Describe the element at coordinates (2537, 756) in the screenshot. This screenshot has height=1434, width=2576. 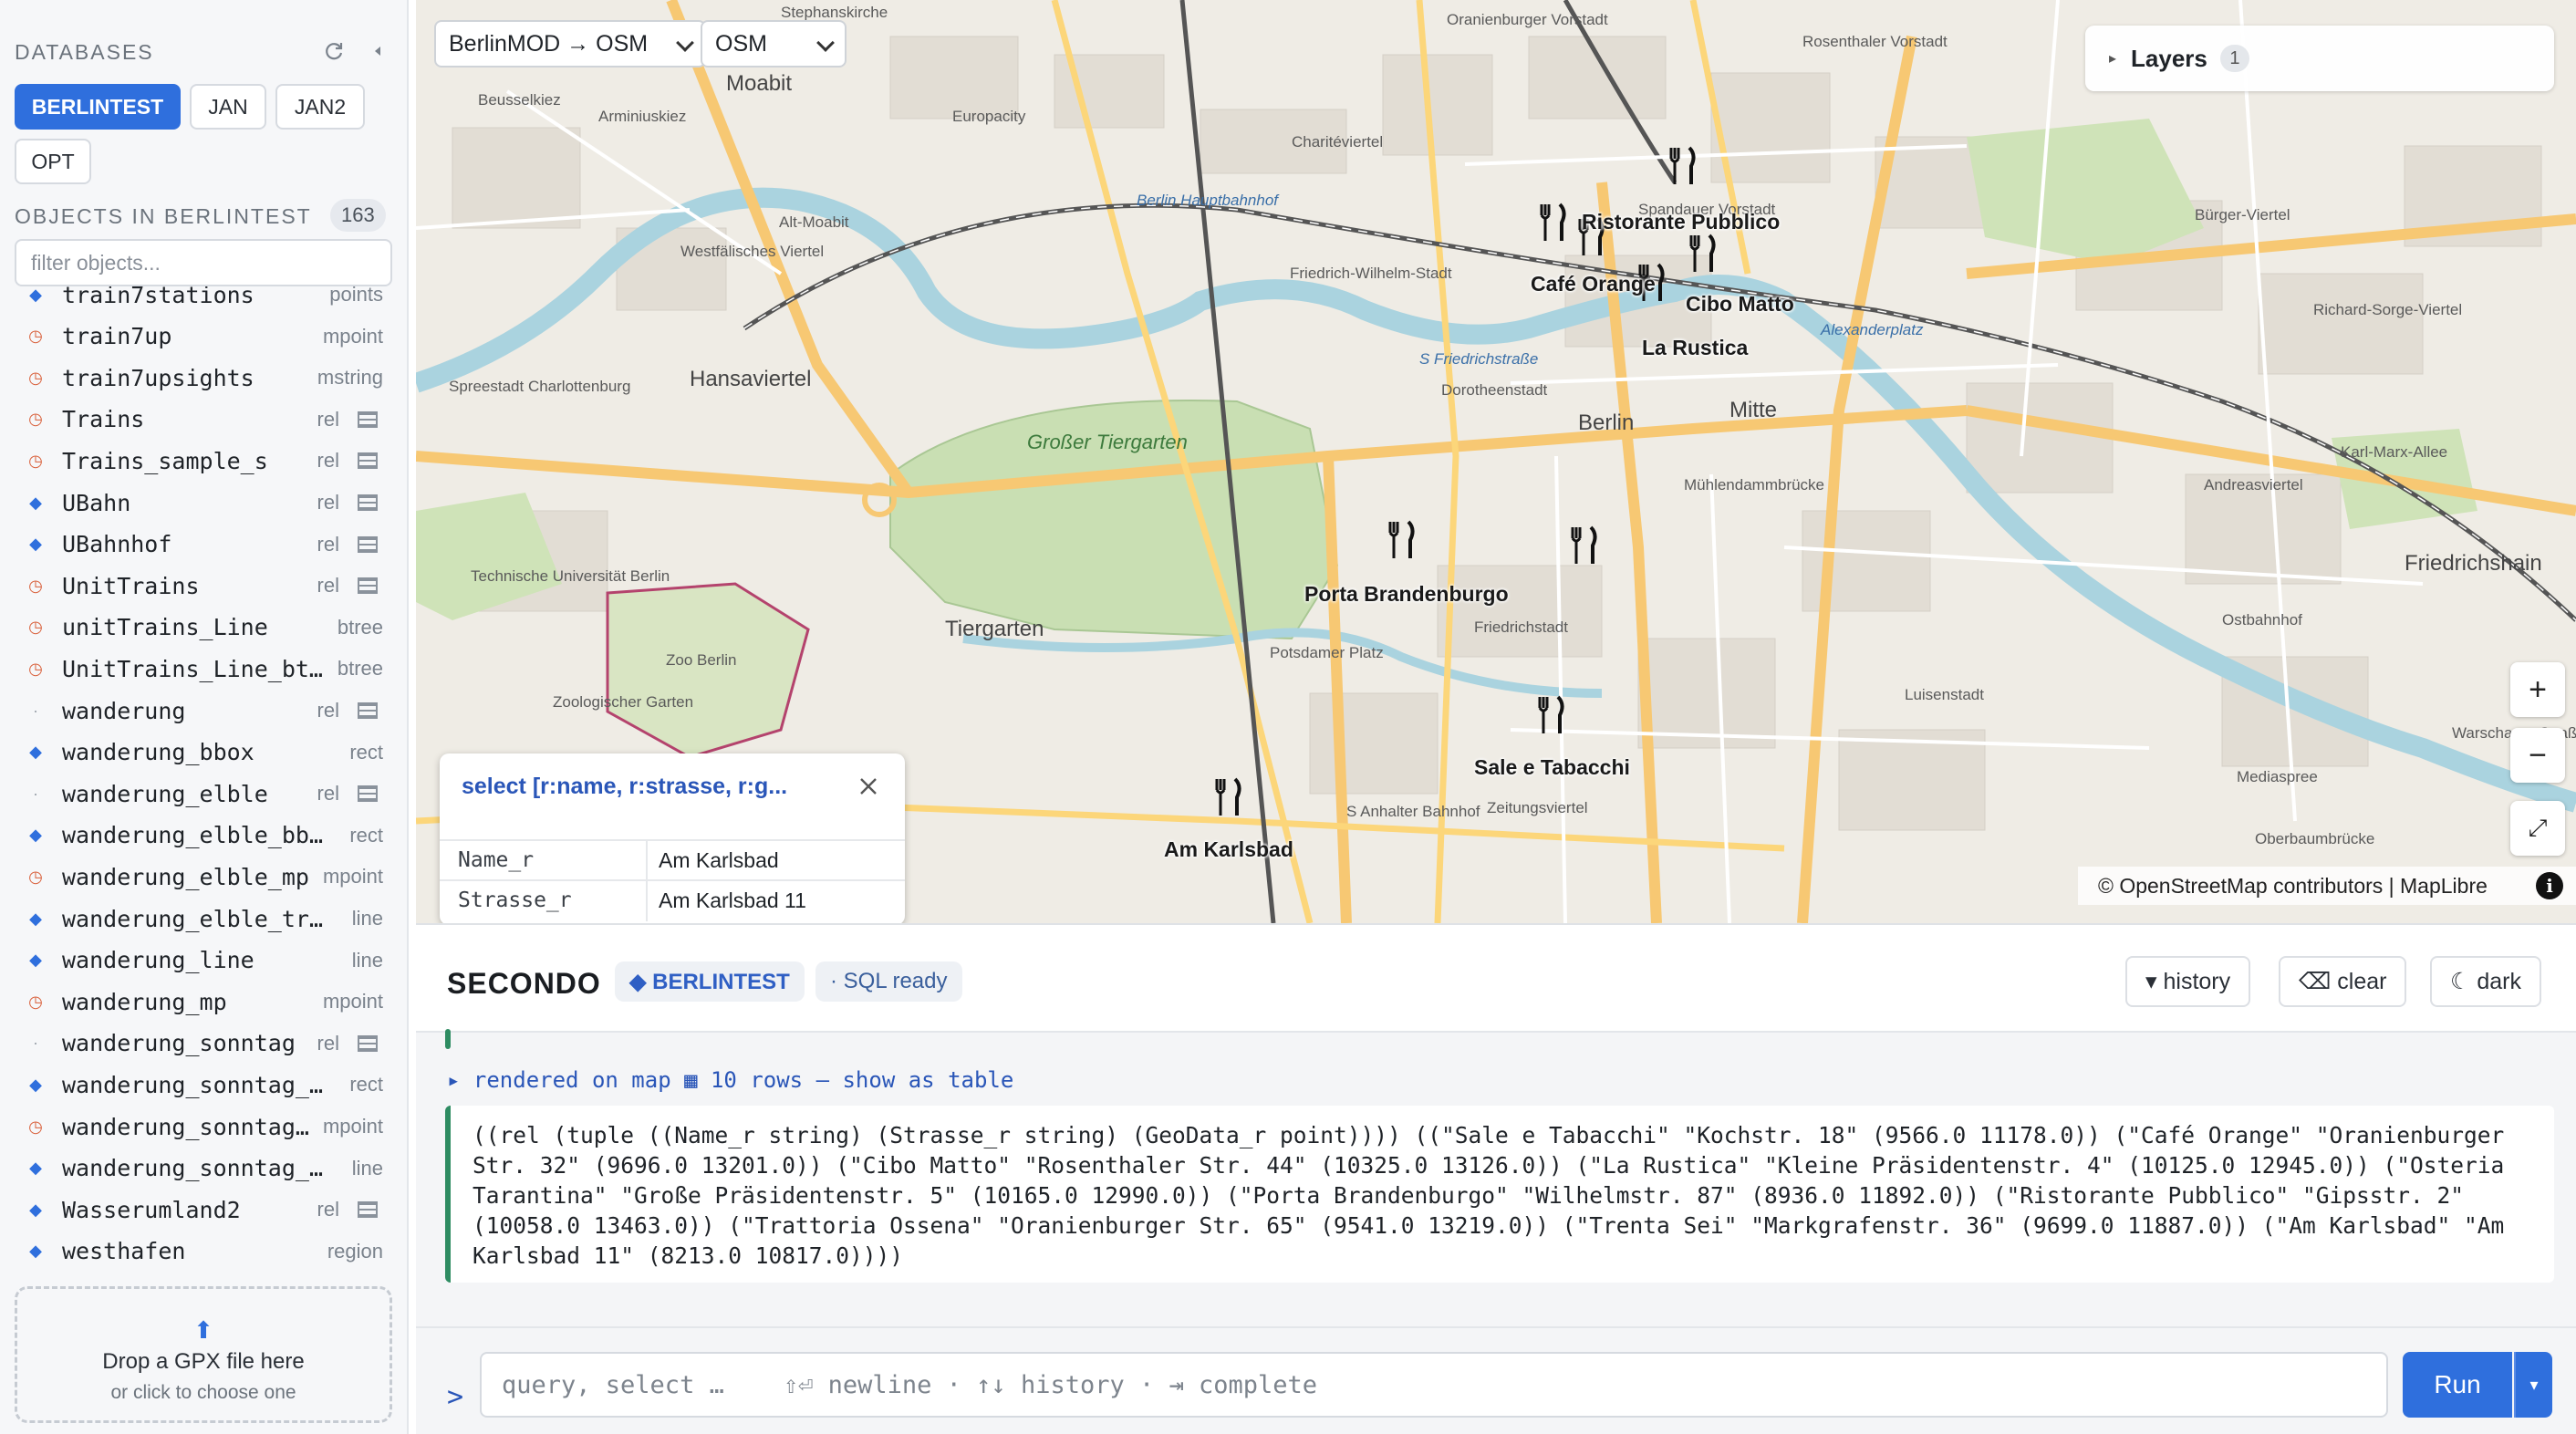
I see `zoom-out-button: −` at that location.